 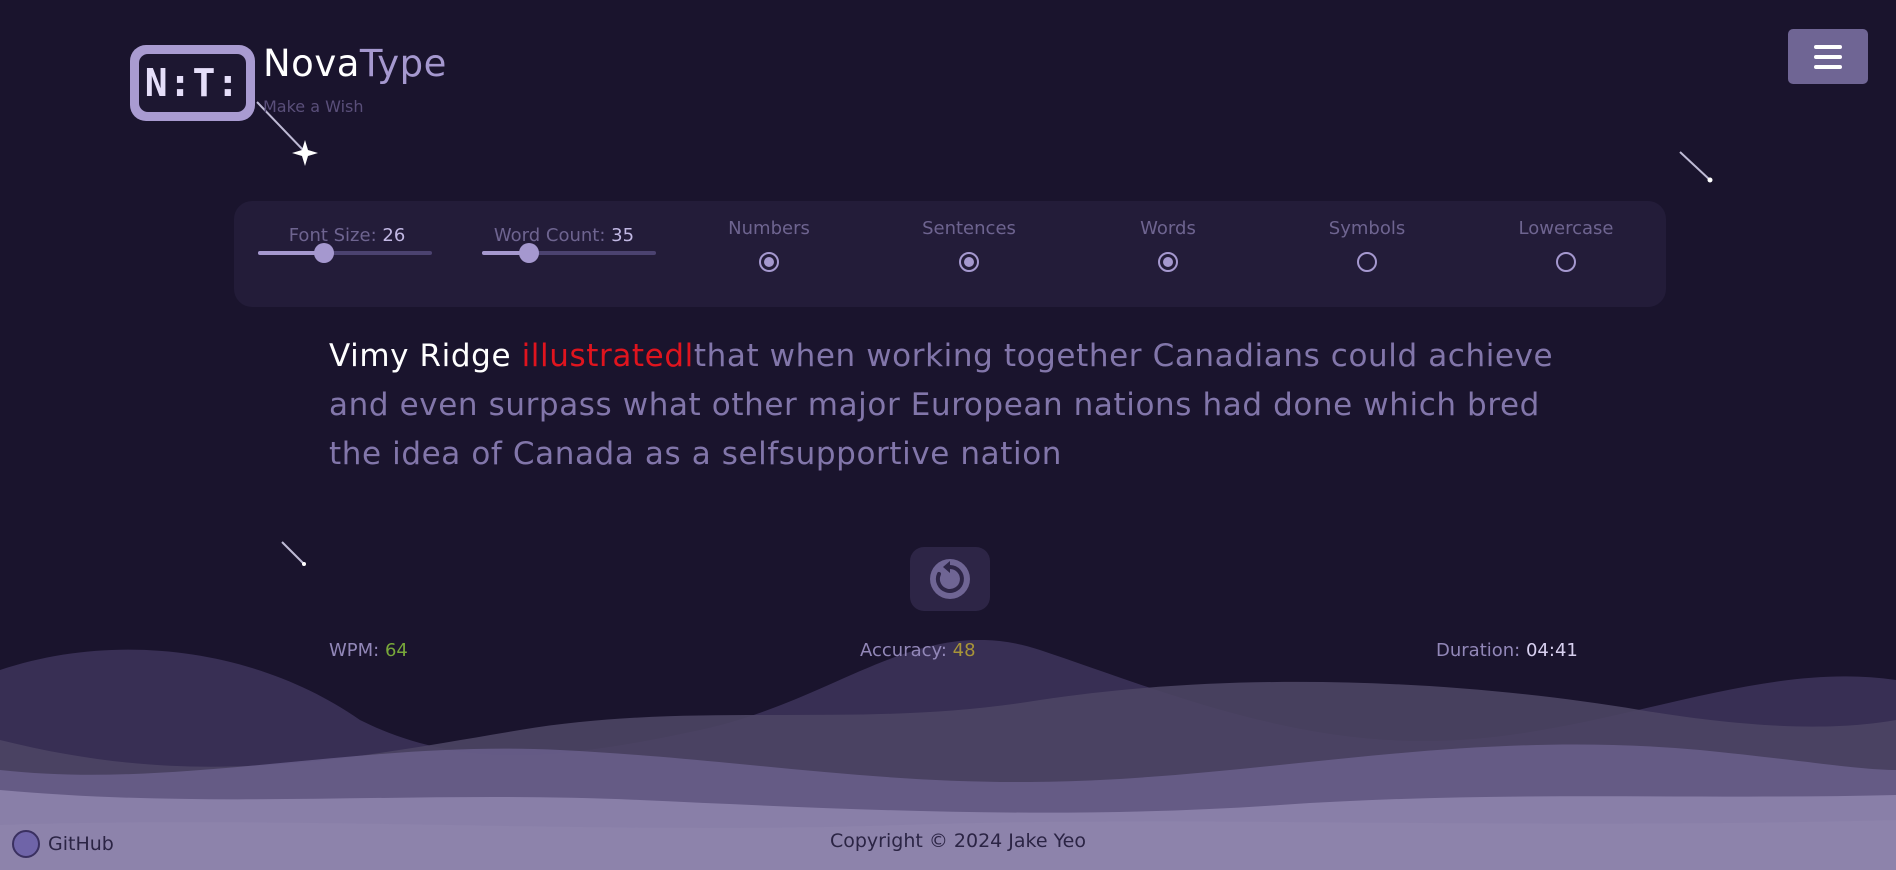 What do you see at coordinates (396, 650) in the screenshot?
I see `wpm-value: 64` at bounding box center [396, 650].